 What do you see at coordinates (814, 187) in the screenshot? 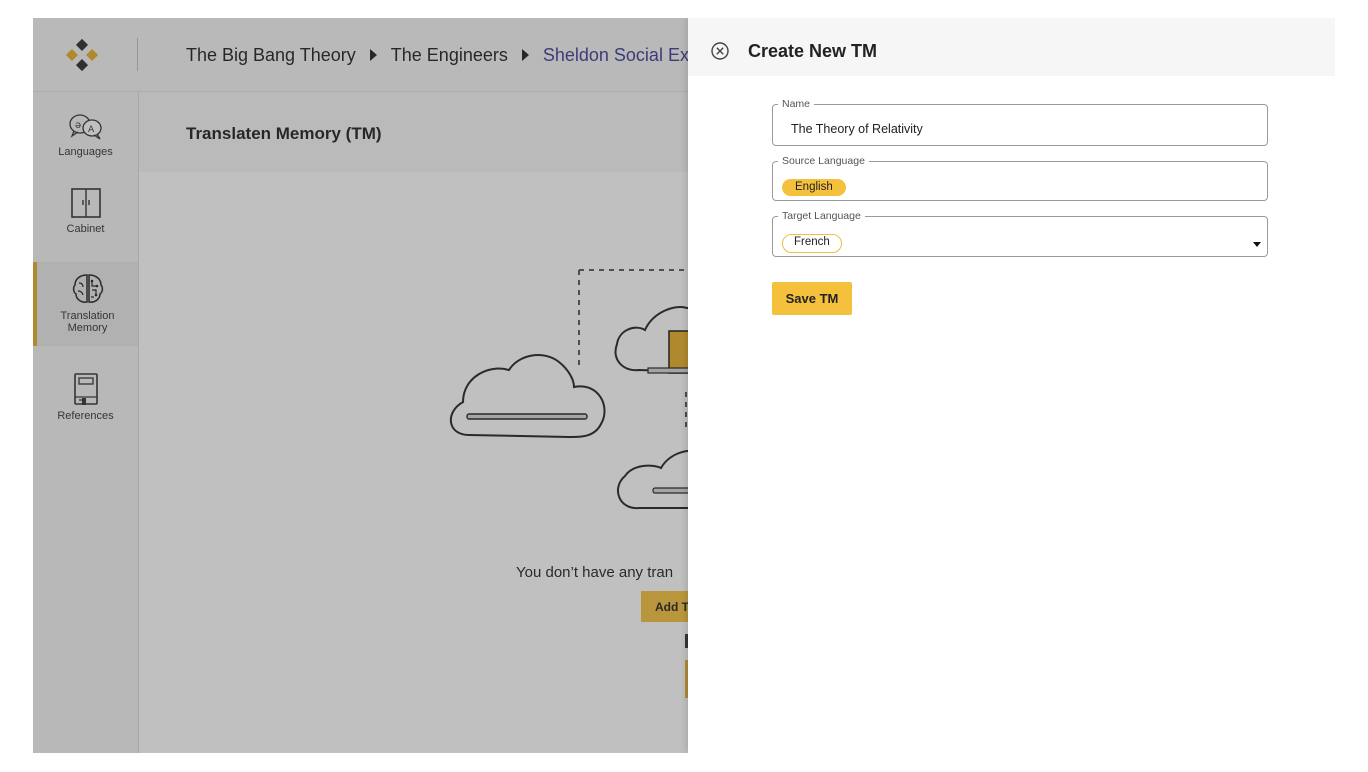
I see `source-language-chip: English` at bounding box center [814, 187].